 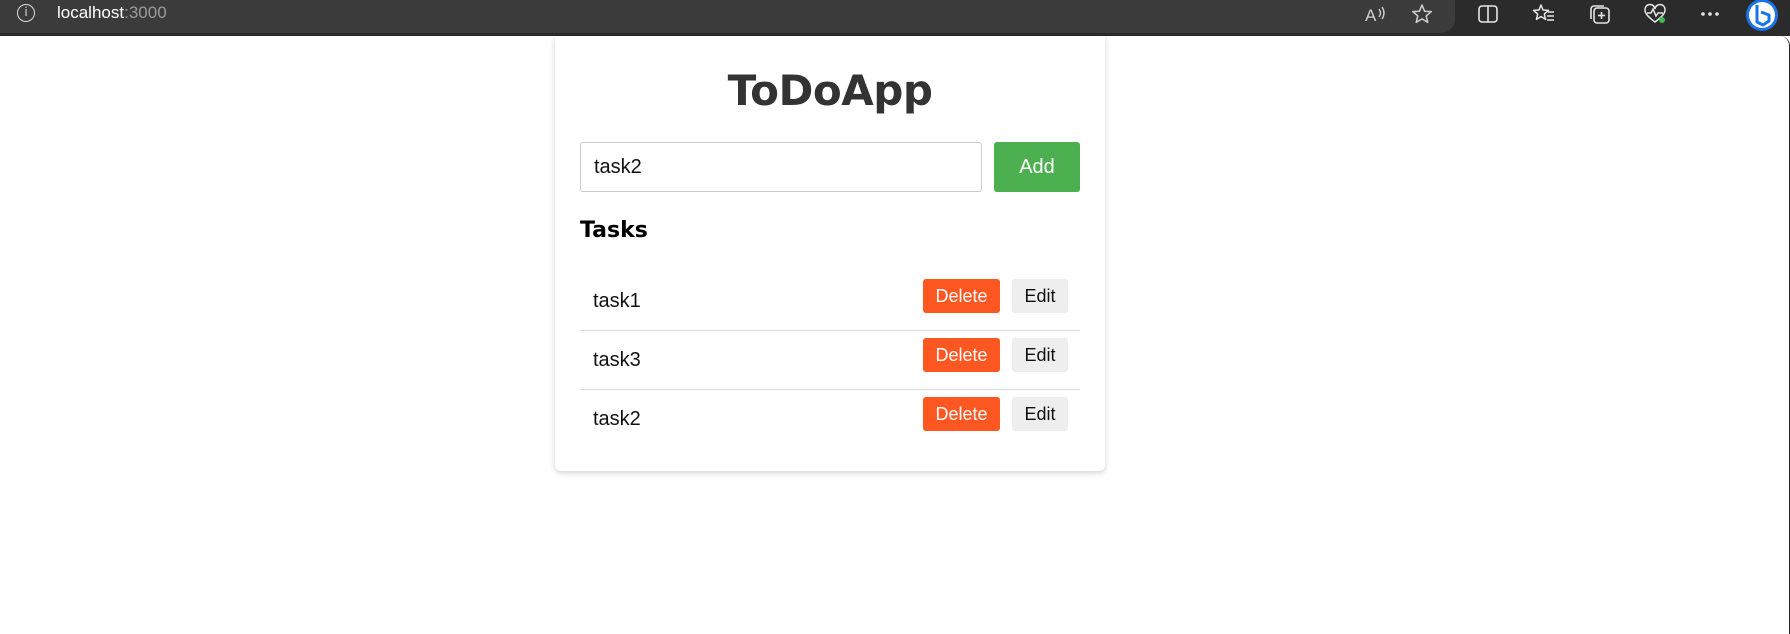 What do you see at coordinates (26, 13) in the screenshot?
I see `site-info-icon: i` at bounding box center [26, 13].